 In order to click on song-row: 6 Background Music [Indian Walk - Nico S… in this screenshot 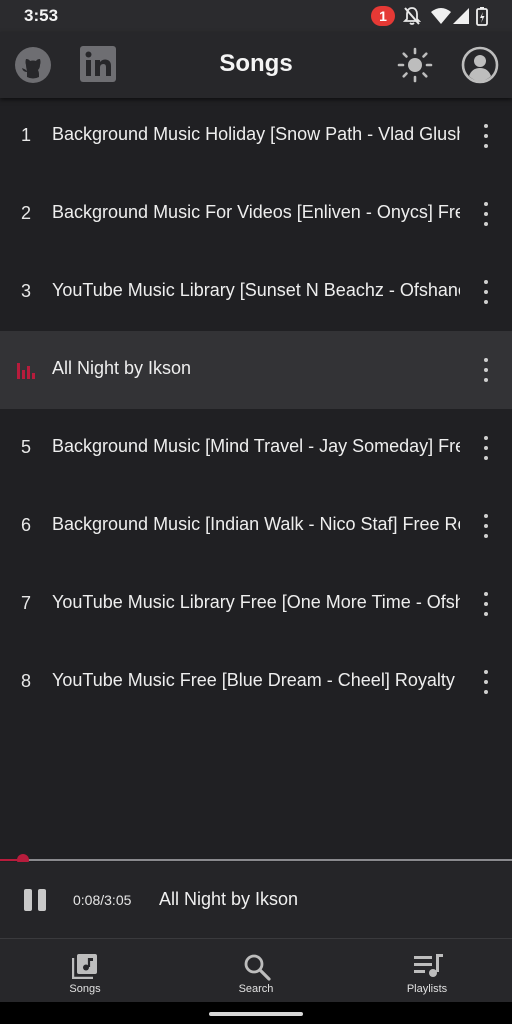, I will do `click(256, 526)`.